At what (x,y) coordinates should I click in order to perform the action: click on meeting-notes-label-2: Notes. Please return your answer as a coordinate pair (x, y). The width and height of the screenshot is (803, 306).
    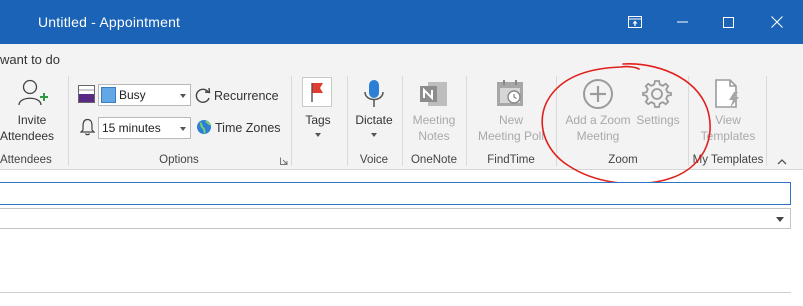
    Looking at the image, I should click on (434, 136).